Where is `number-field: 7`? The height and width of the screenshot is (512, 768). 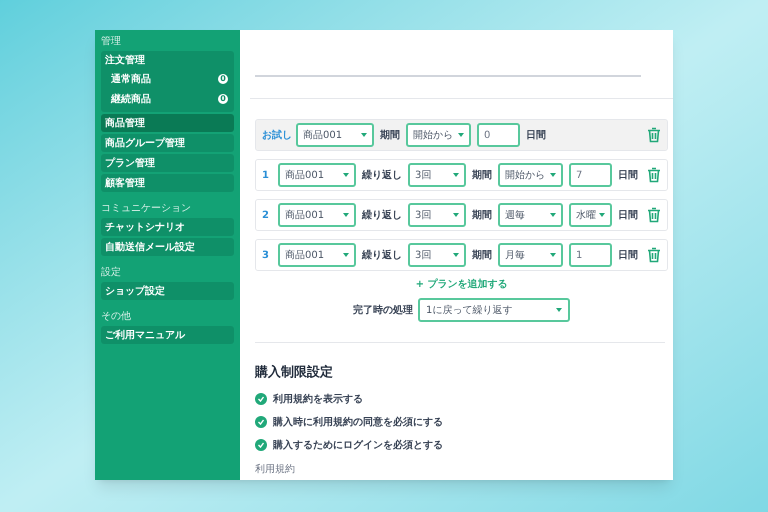 number-field: 7 is located at coordinates (590, 175).